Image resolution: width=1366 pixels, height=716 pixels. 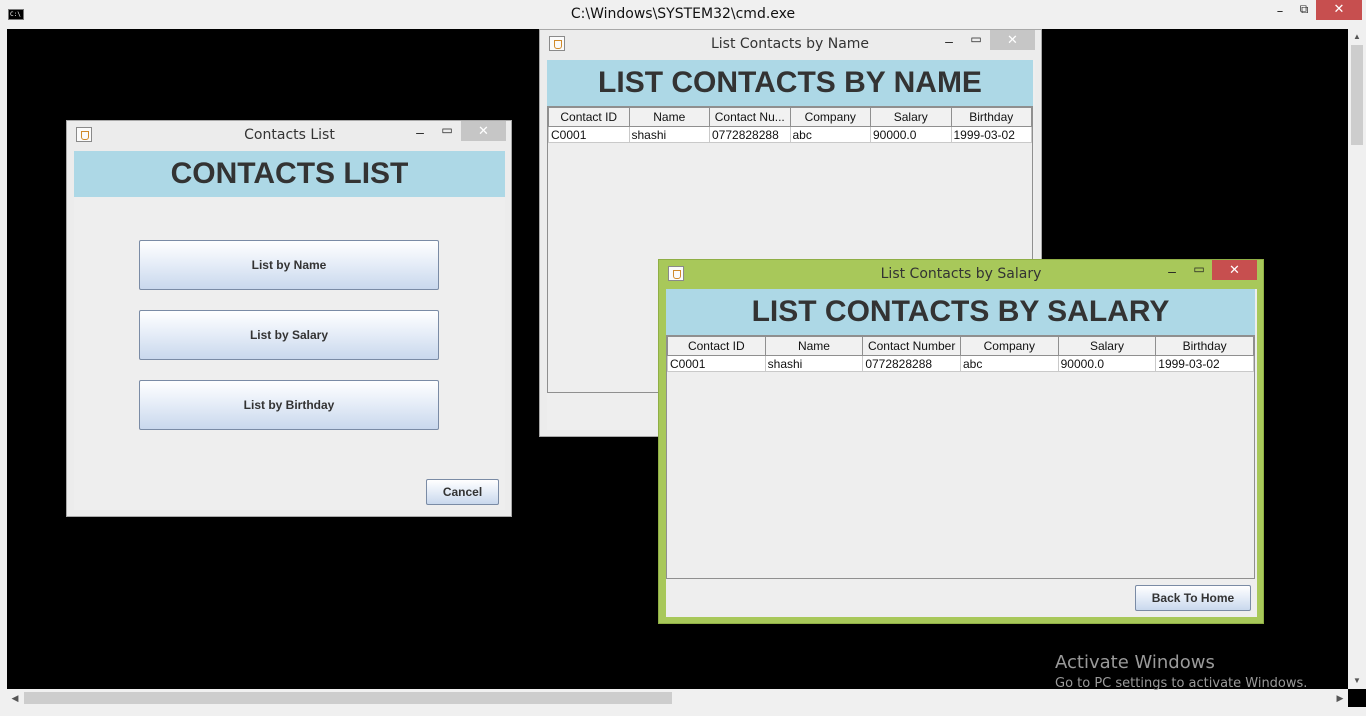 I want to click on vertical-scrollbar: ▲ ▼, so click(x=1357, y=359).